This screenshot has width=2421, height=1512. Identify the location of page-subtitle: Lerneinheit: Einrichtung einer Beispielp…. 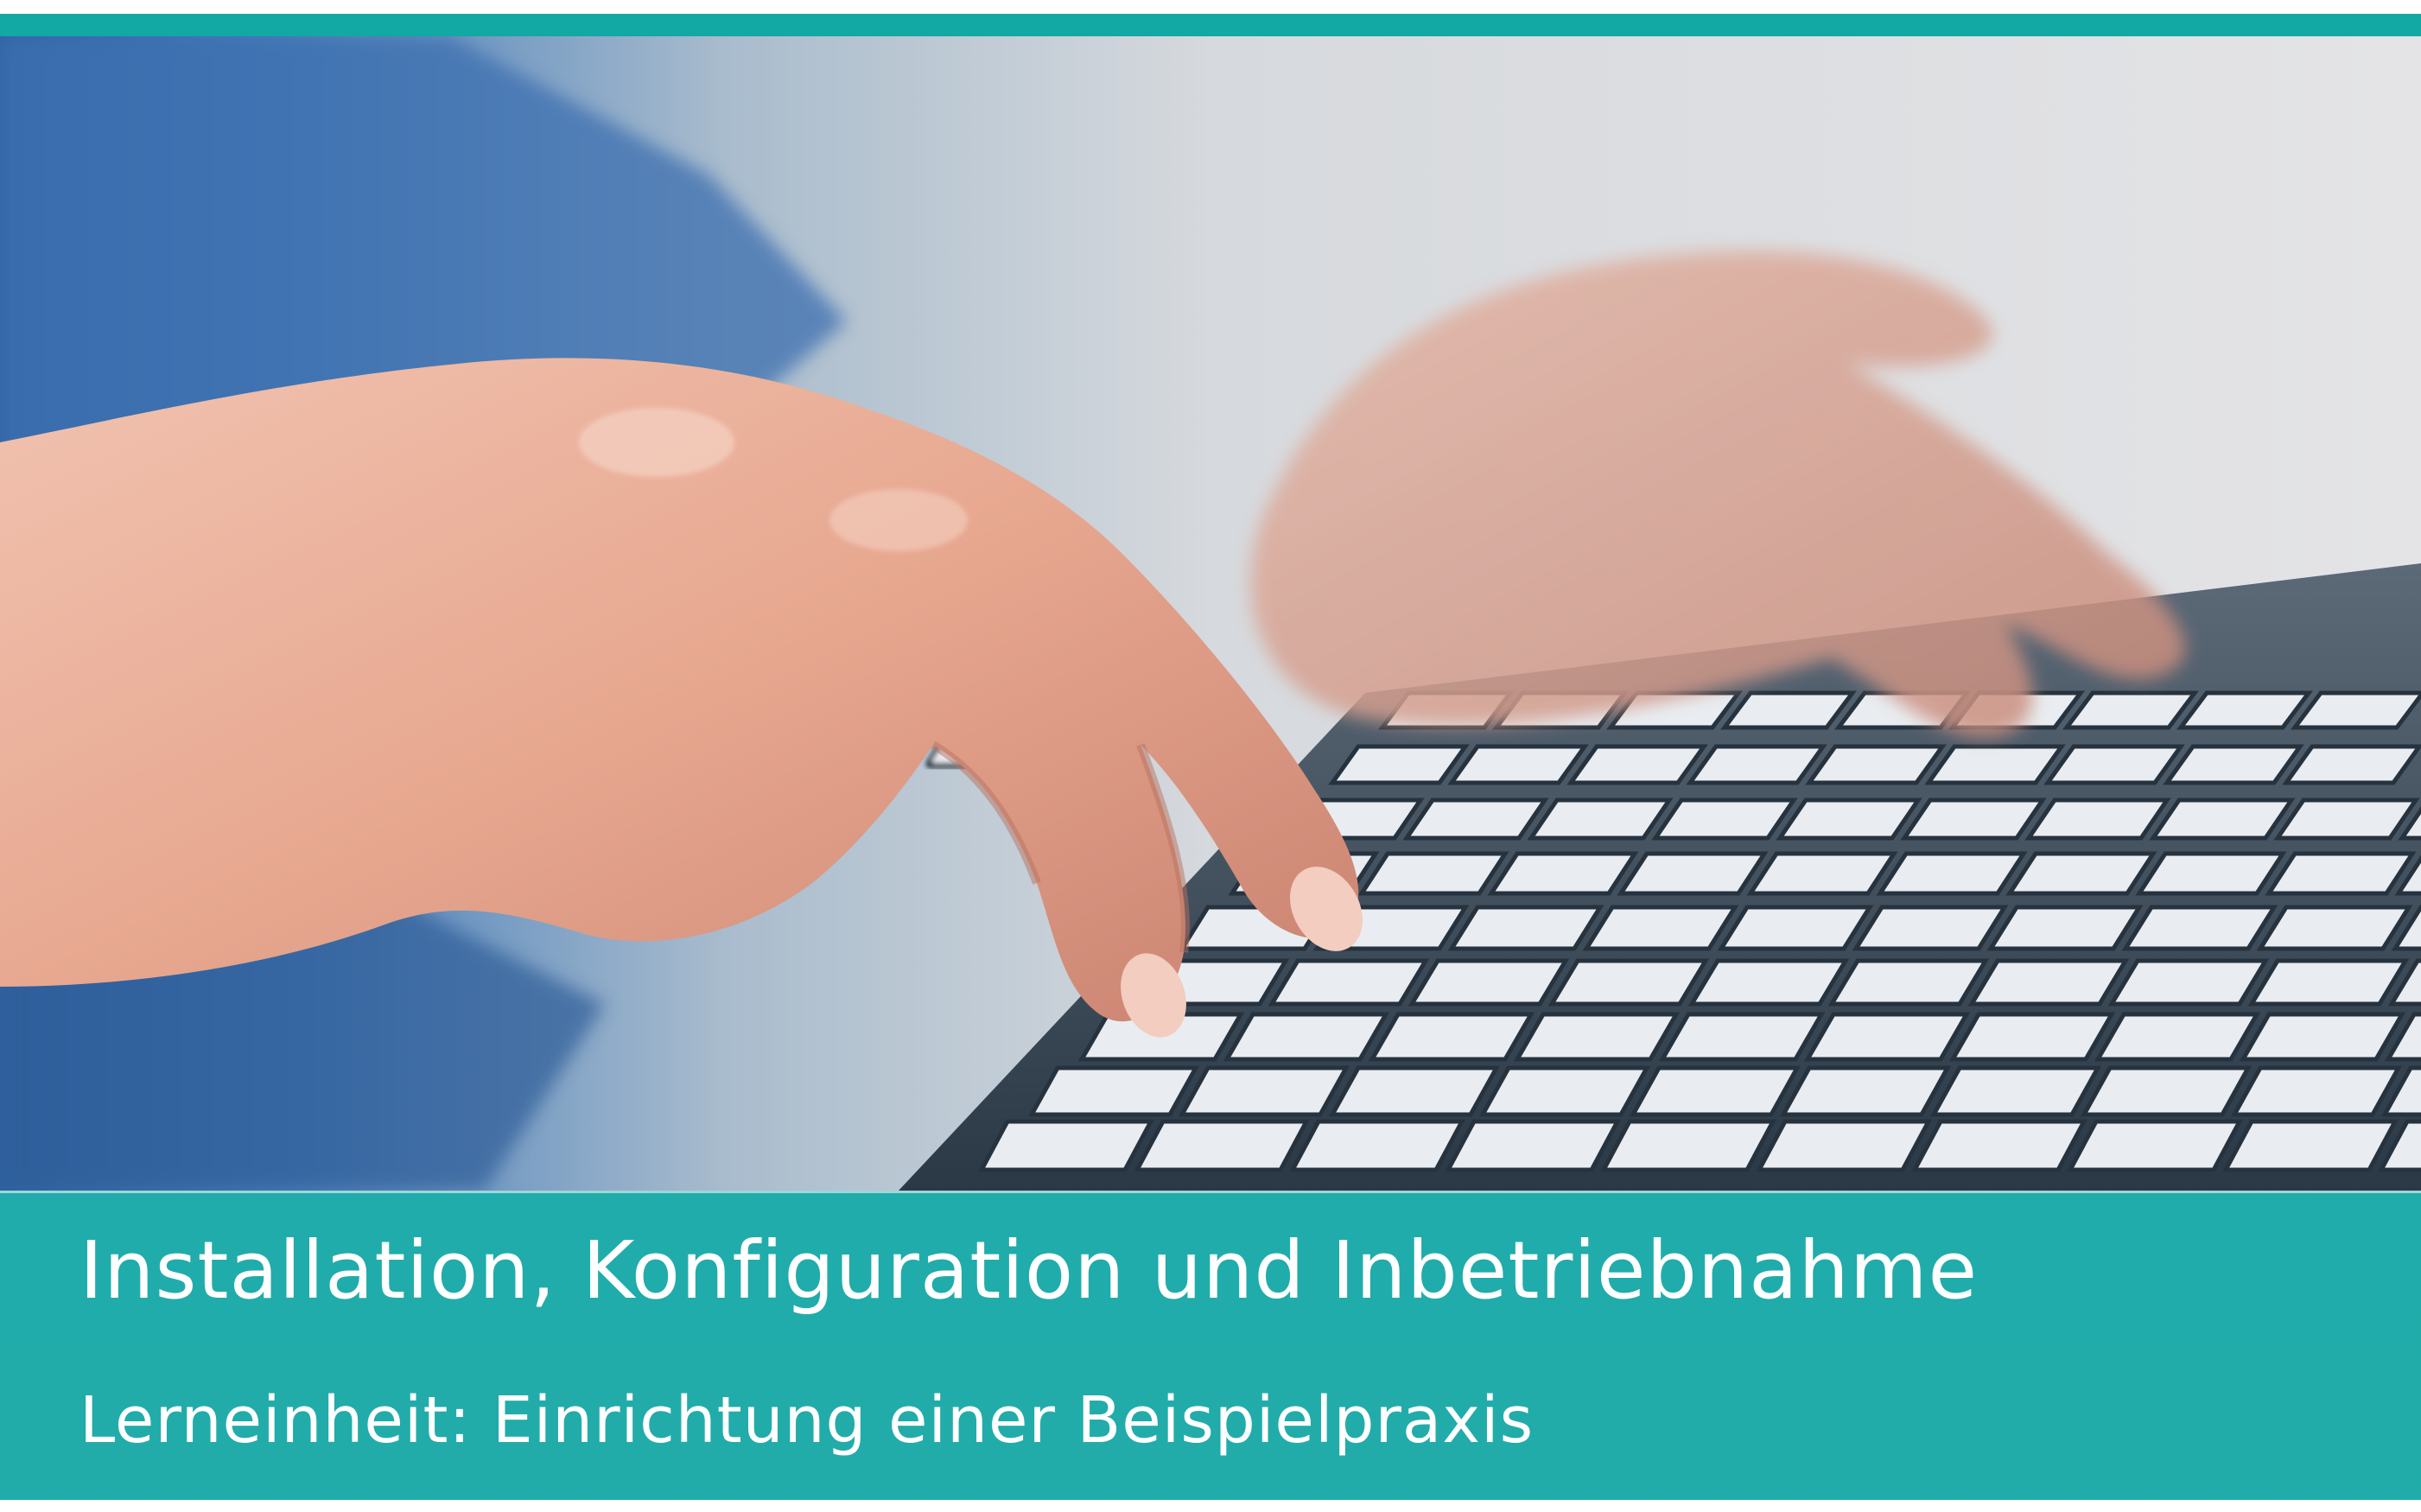
(807, 1420).